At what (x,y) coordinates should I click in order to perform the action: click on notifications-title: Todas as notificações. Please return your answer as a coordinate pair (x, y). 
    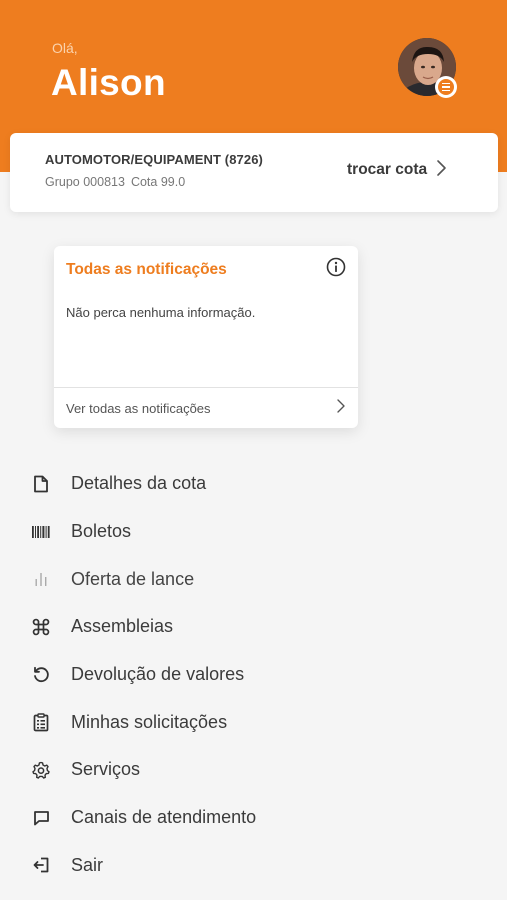
    Looking at the image, I should click on (146, 269).